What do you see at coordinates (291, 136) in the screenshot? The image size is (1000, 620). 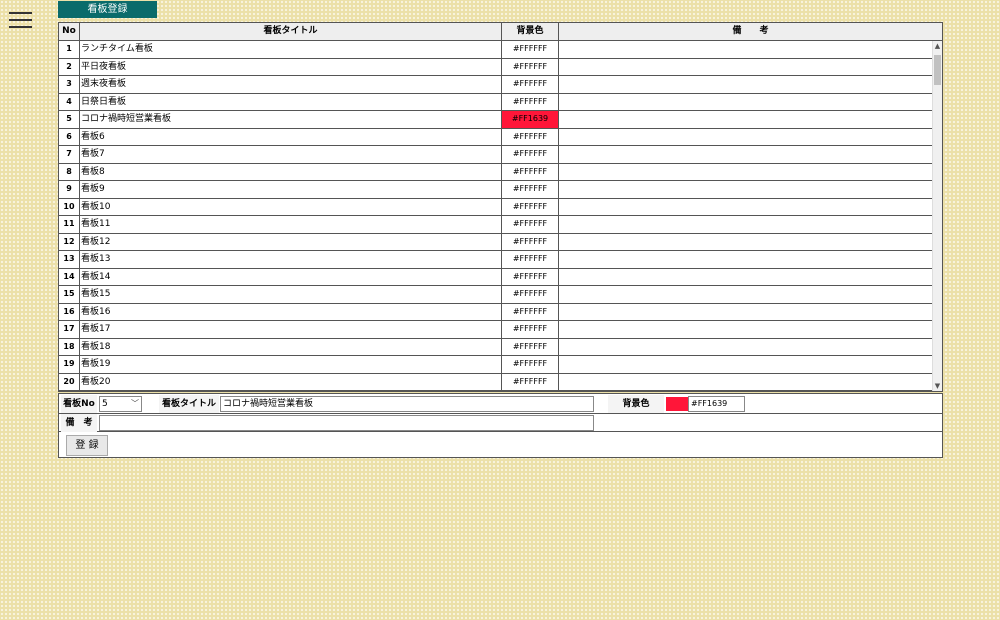 I see `row-title: 看板6` at bounding box center [291, 136].